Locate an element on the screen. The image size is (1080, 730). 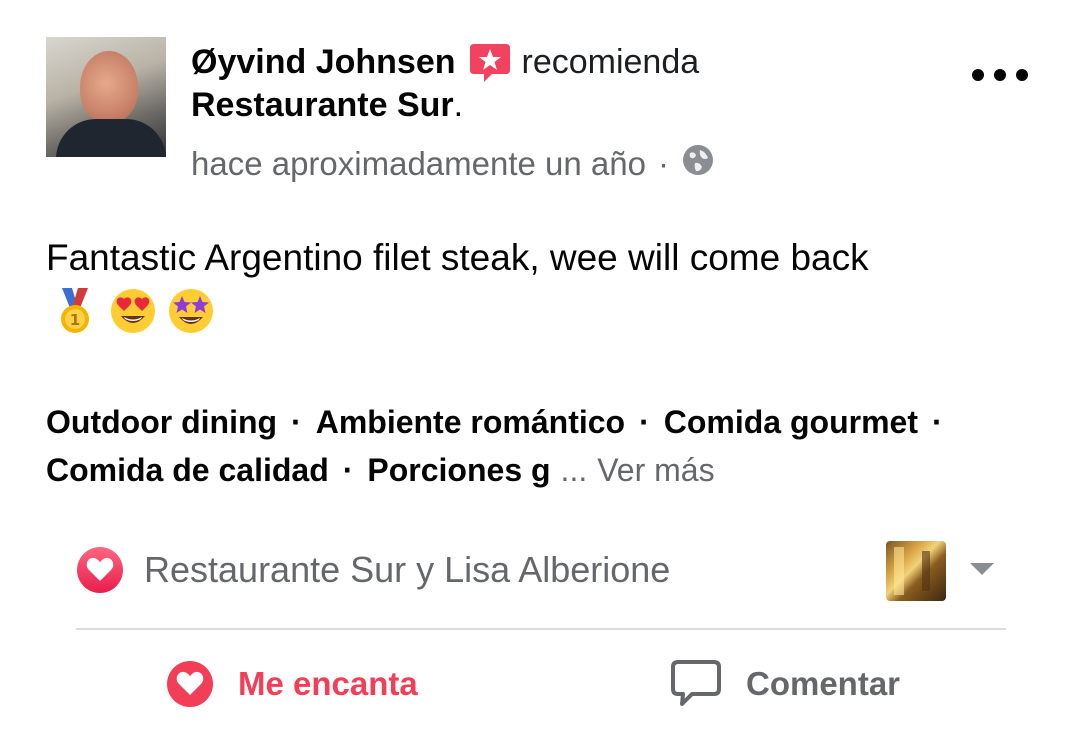
thumb-shadow is located at coordinates (926, 571).